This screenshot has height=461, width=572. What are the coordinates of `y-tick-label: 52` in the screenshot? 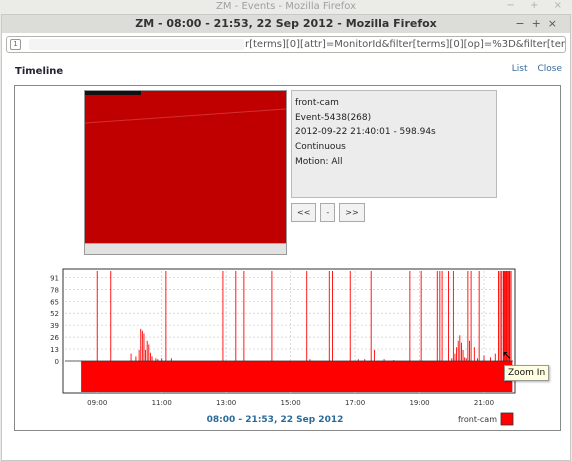 It's located at (54, 314).